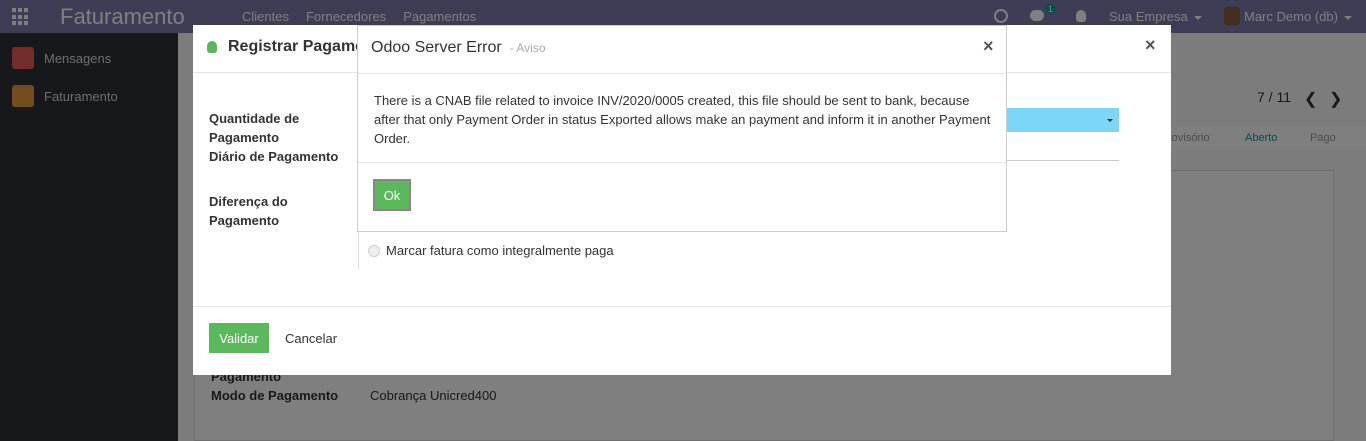 The height and width of the screenshot is (441, 1366). Describe the element at coordinates (500, 250) in the screenshot. I see `radio-label: Marcar fatura como integralmente paga` at that location.